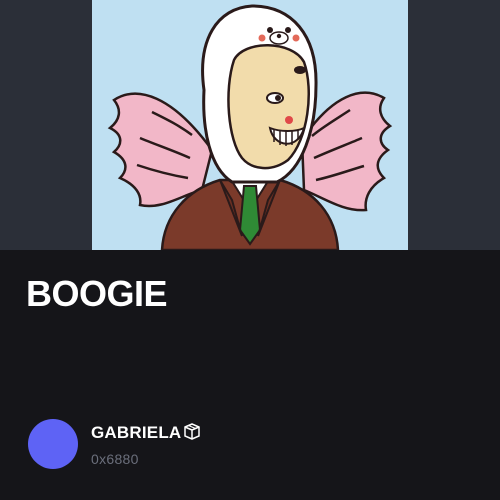 The image size is (500, 500). Describe the element at coordinates (115, 458) in the screenshot. I see `creator-address: 0x6880` at that location.